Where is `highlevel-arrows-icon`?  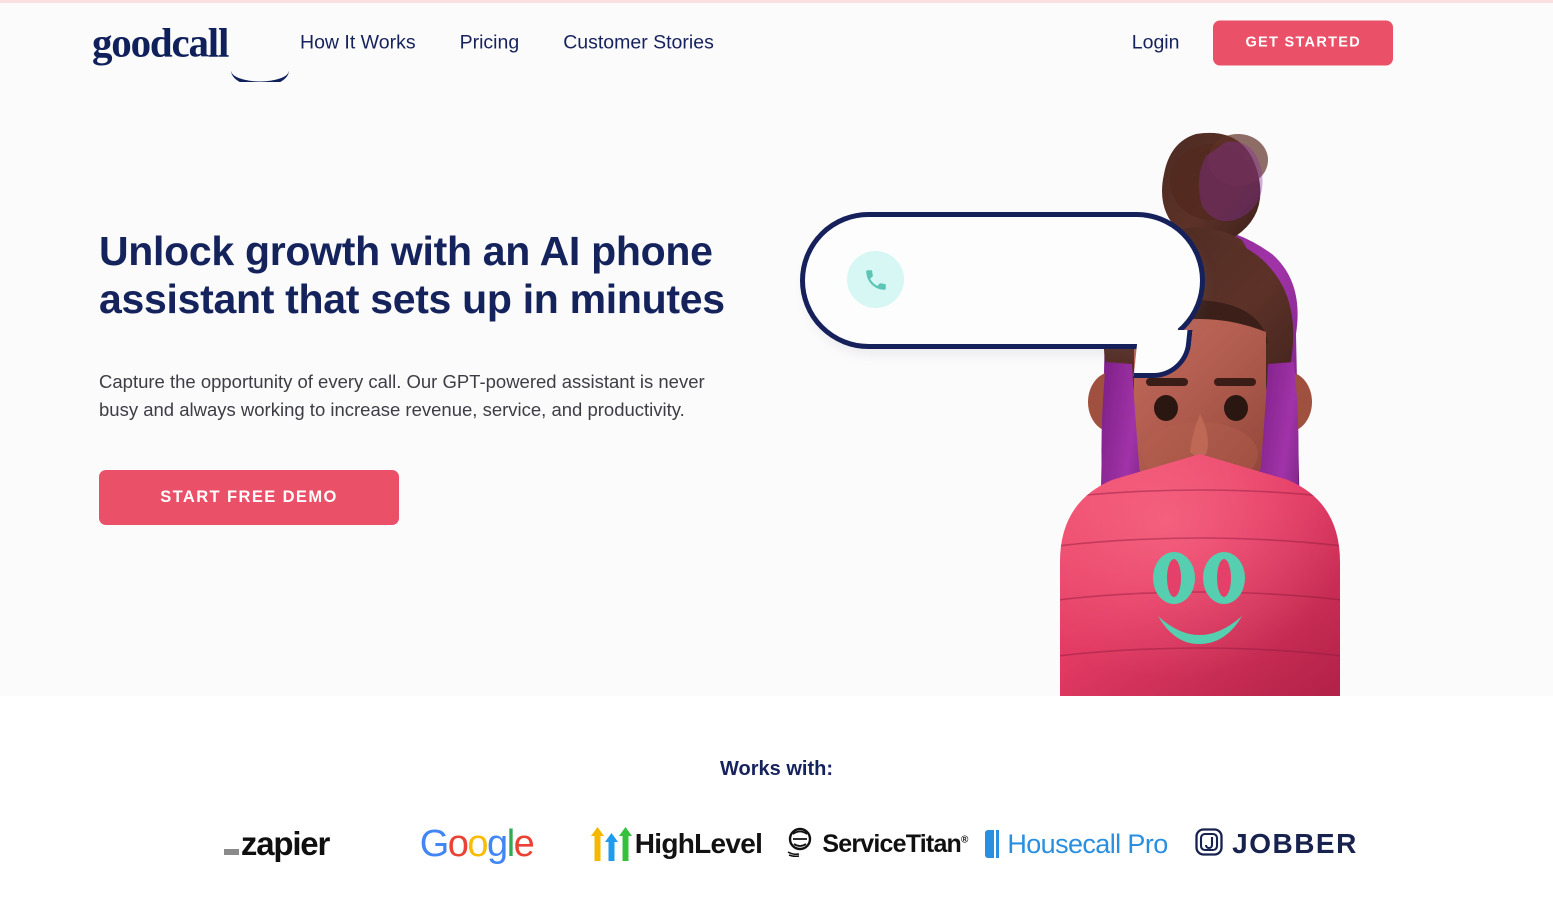 highlevel-arrows-icon is located at coordinates (611, 844).